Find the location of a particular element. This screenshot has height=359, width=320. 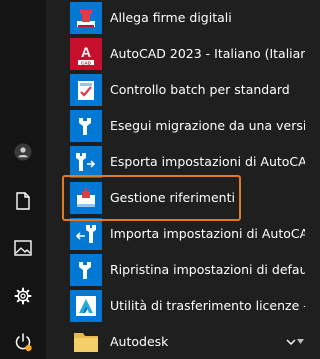

app-item-ripristina-impostazioni: Ripristina impostazioni di default is located at coordinates (175, 270).